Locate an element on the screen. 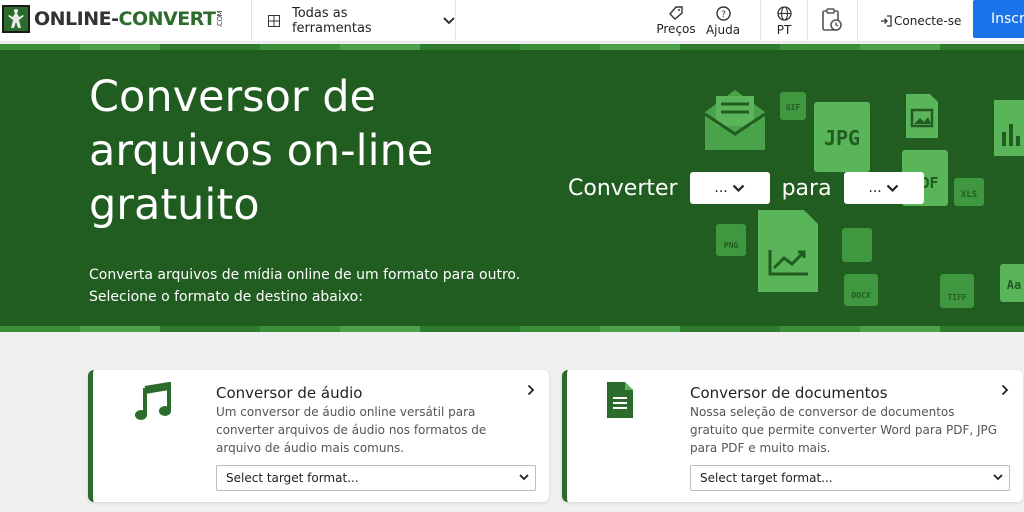 The image size is (1024, 512). clipboard-clock-icon is located at coordinates (832, 19).